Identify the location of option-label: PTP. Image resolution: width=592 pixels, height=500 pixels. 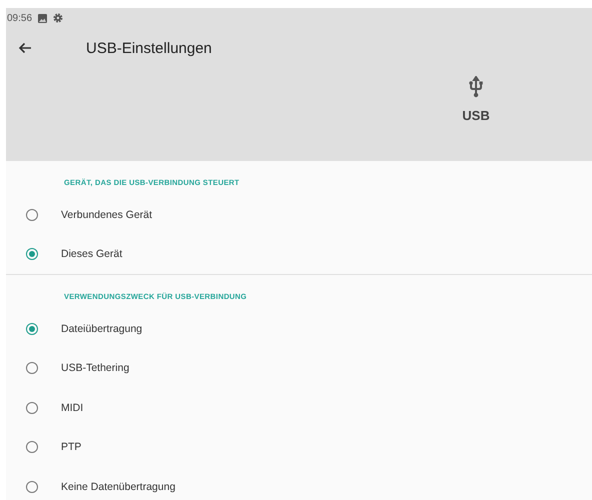
(71, 447).